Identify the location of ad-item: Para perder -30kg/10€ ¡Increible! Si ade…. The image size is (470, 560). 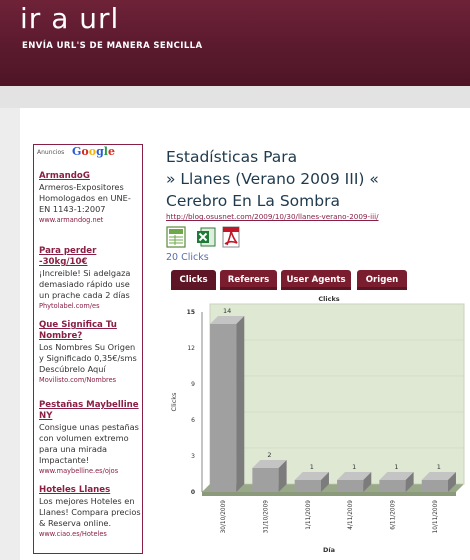
(90, 278).